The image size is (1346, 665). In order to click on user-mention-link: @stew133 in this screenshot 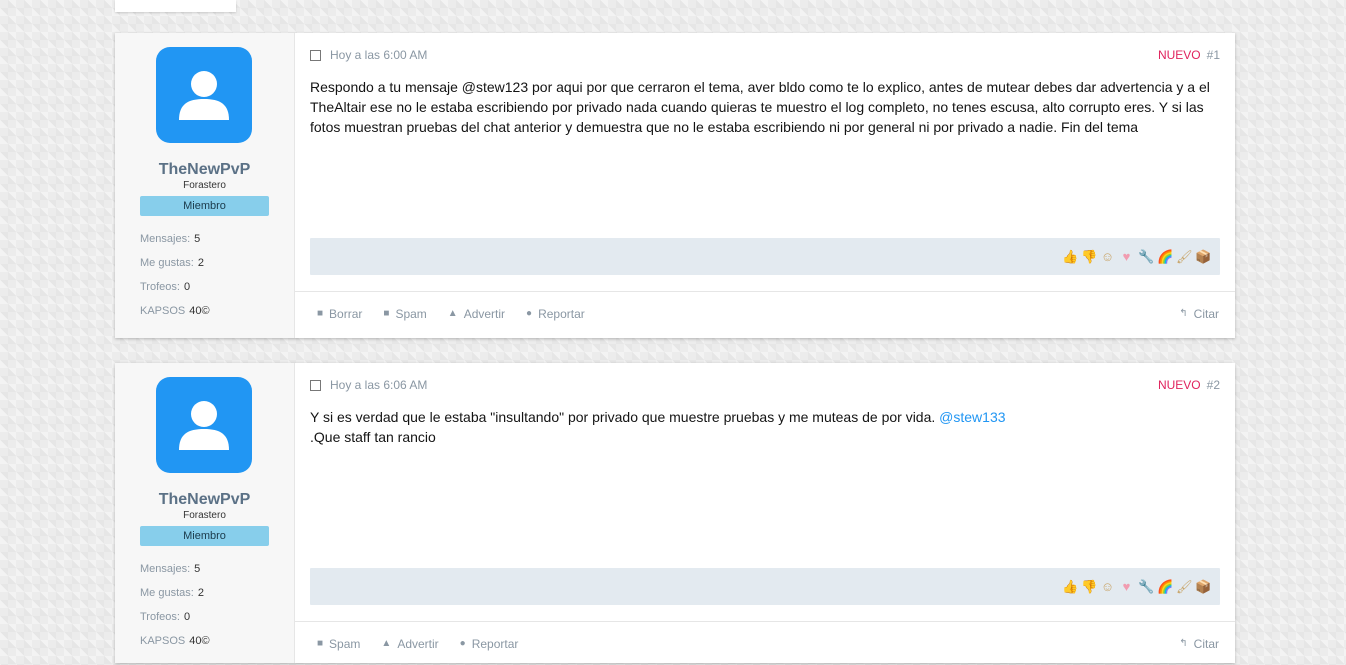, I will do `click(972, 417)`.